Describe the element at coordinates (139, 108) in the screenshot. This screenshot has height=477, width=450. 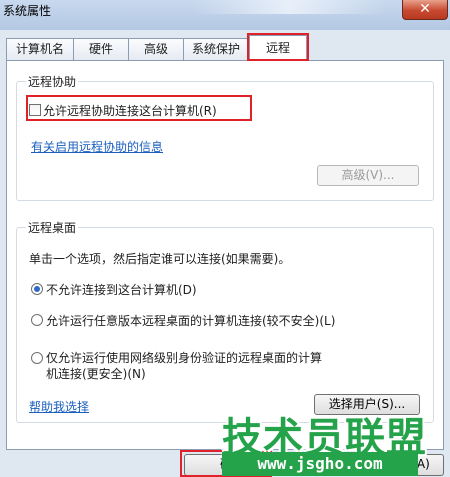
I see `highlight-allow-remote-assistance` at that location.